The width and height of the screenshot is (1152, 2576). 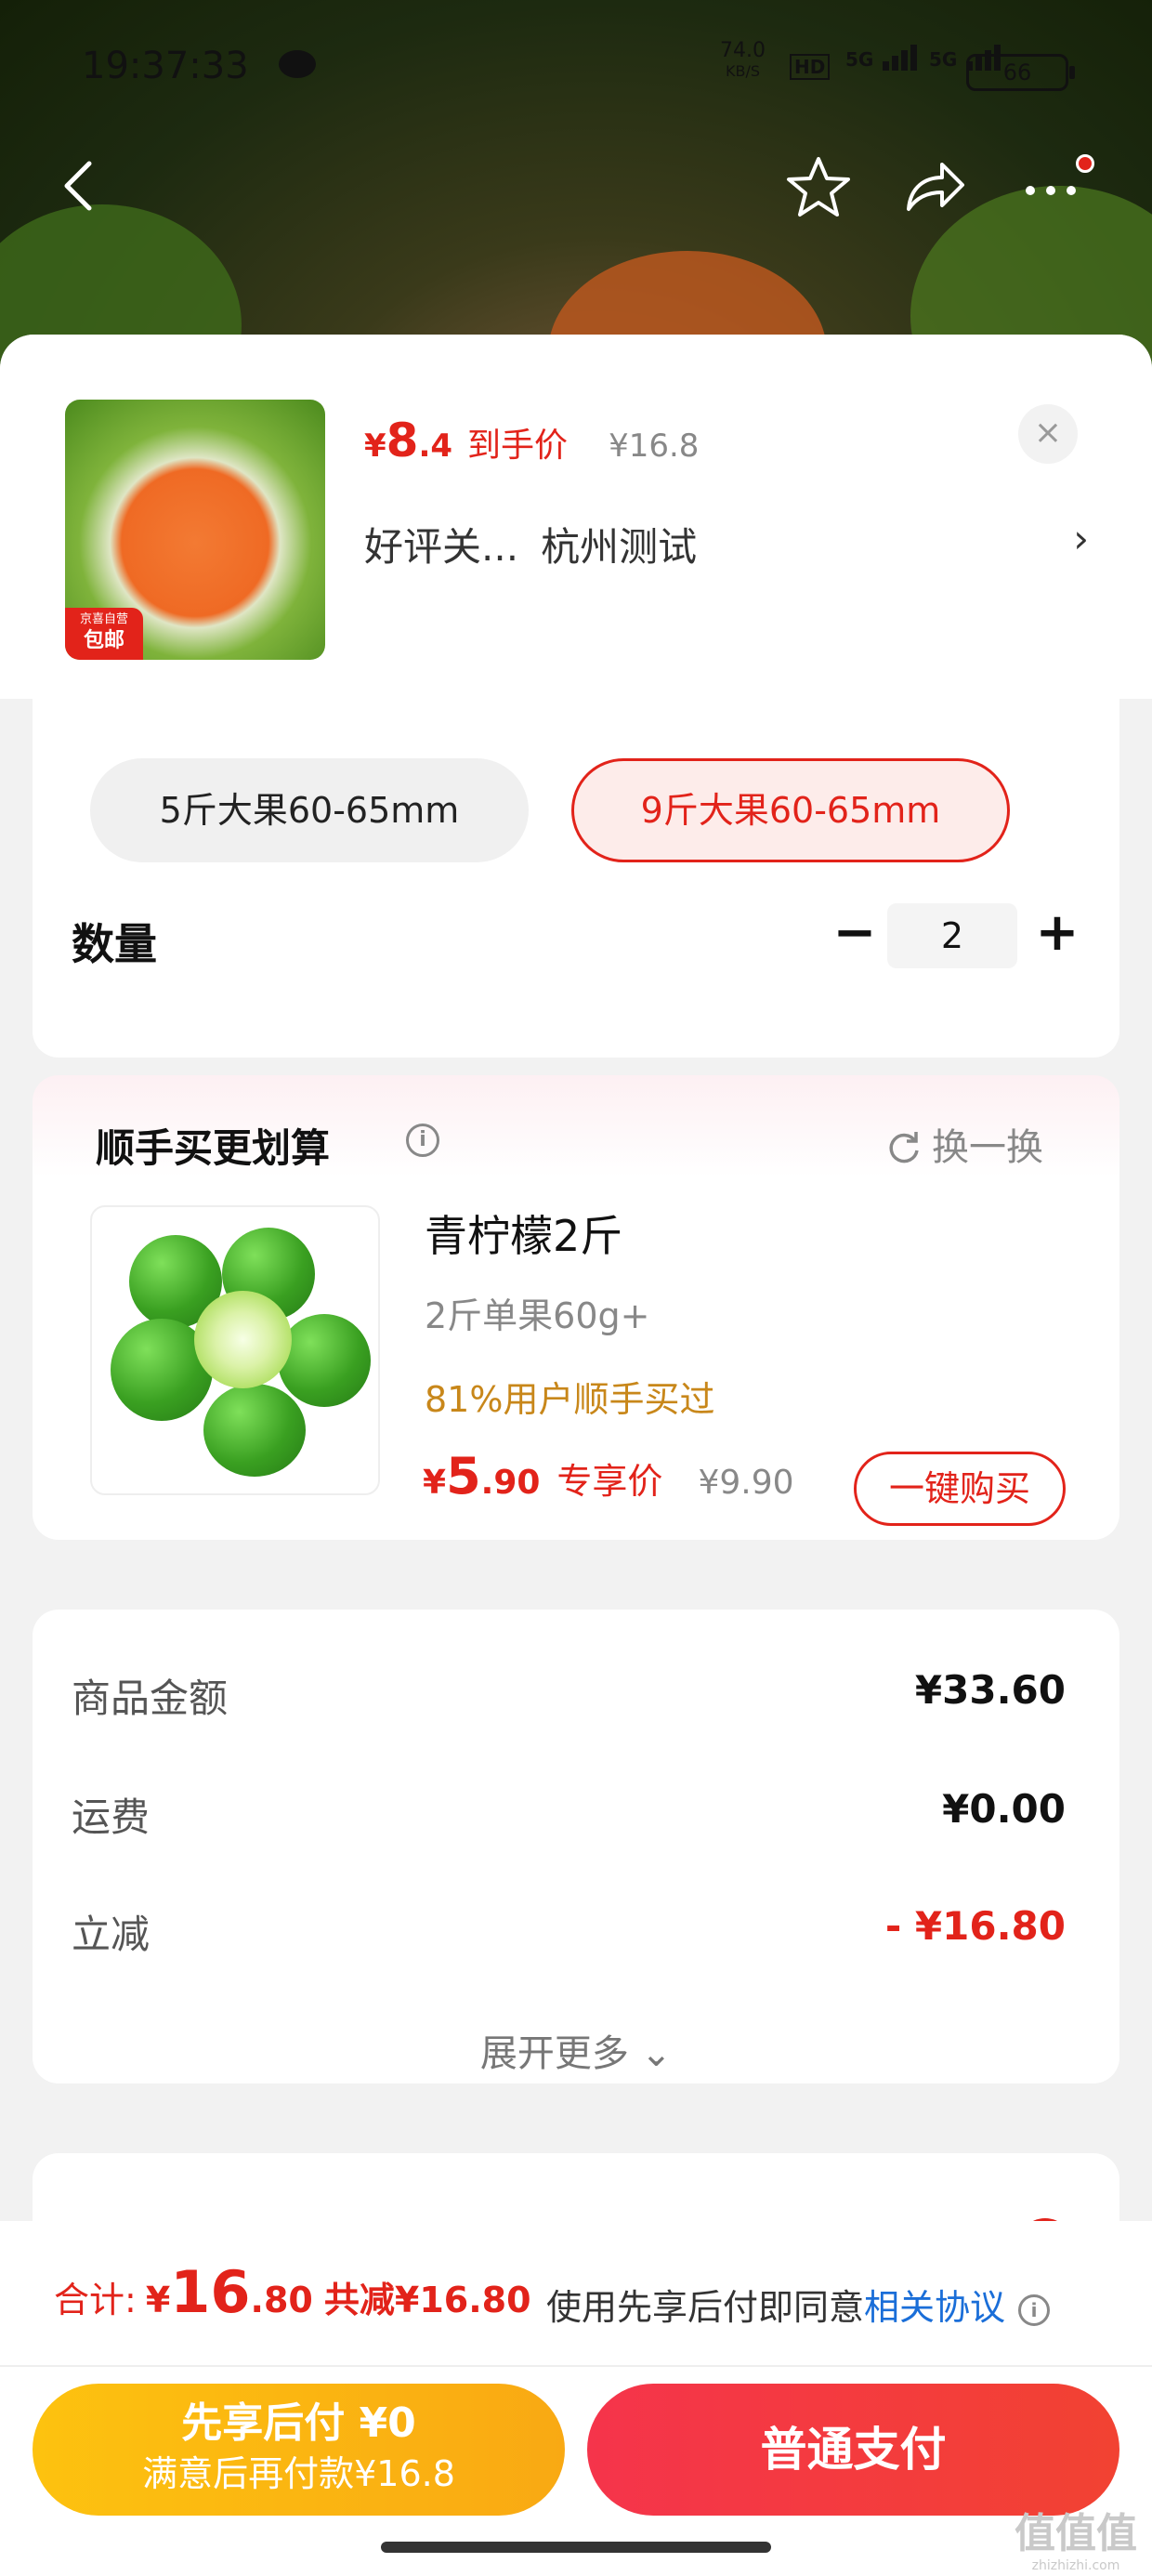 What do you see at coordinates (114, 944) in the screenshot?
I see `quantity-label: 数量` at bounding box center [114, 944].